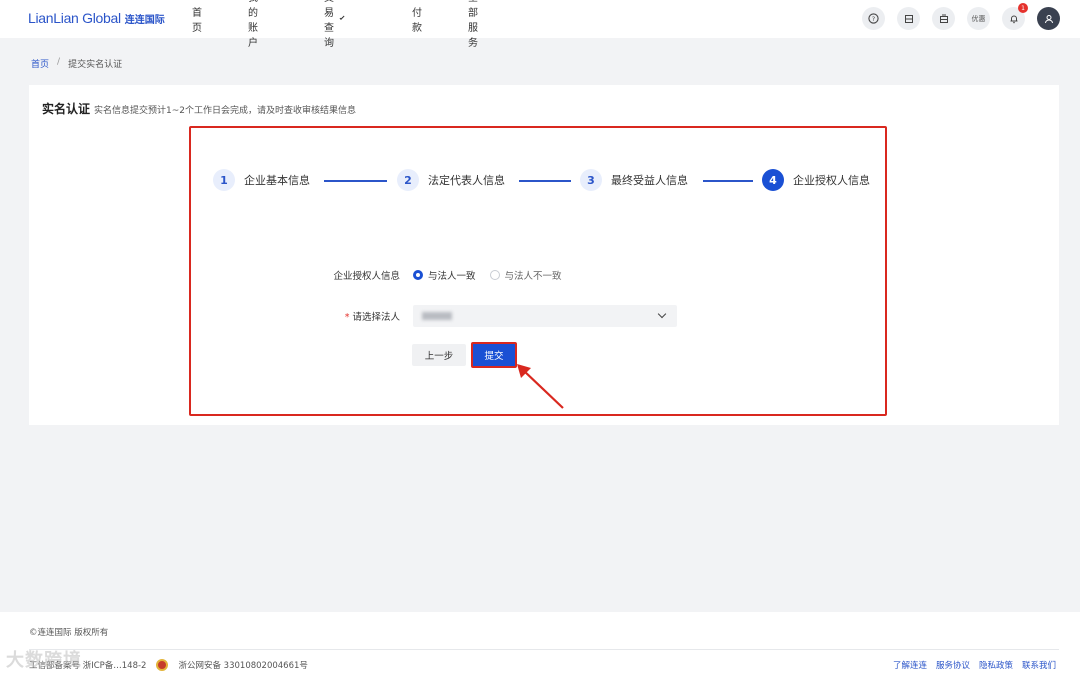 Image resolution: width=1080 pixels, height=683 pixels. Describe the element at coordinates (996, 665) in the screenshot. I see `link-privacy-policy: 隐私政策` at that location.